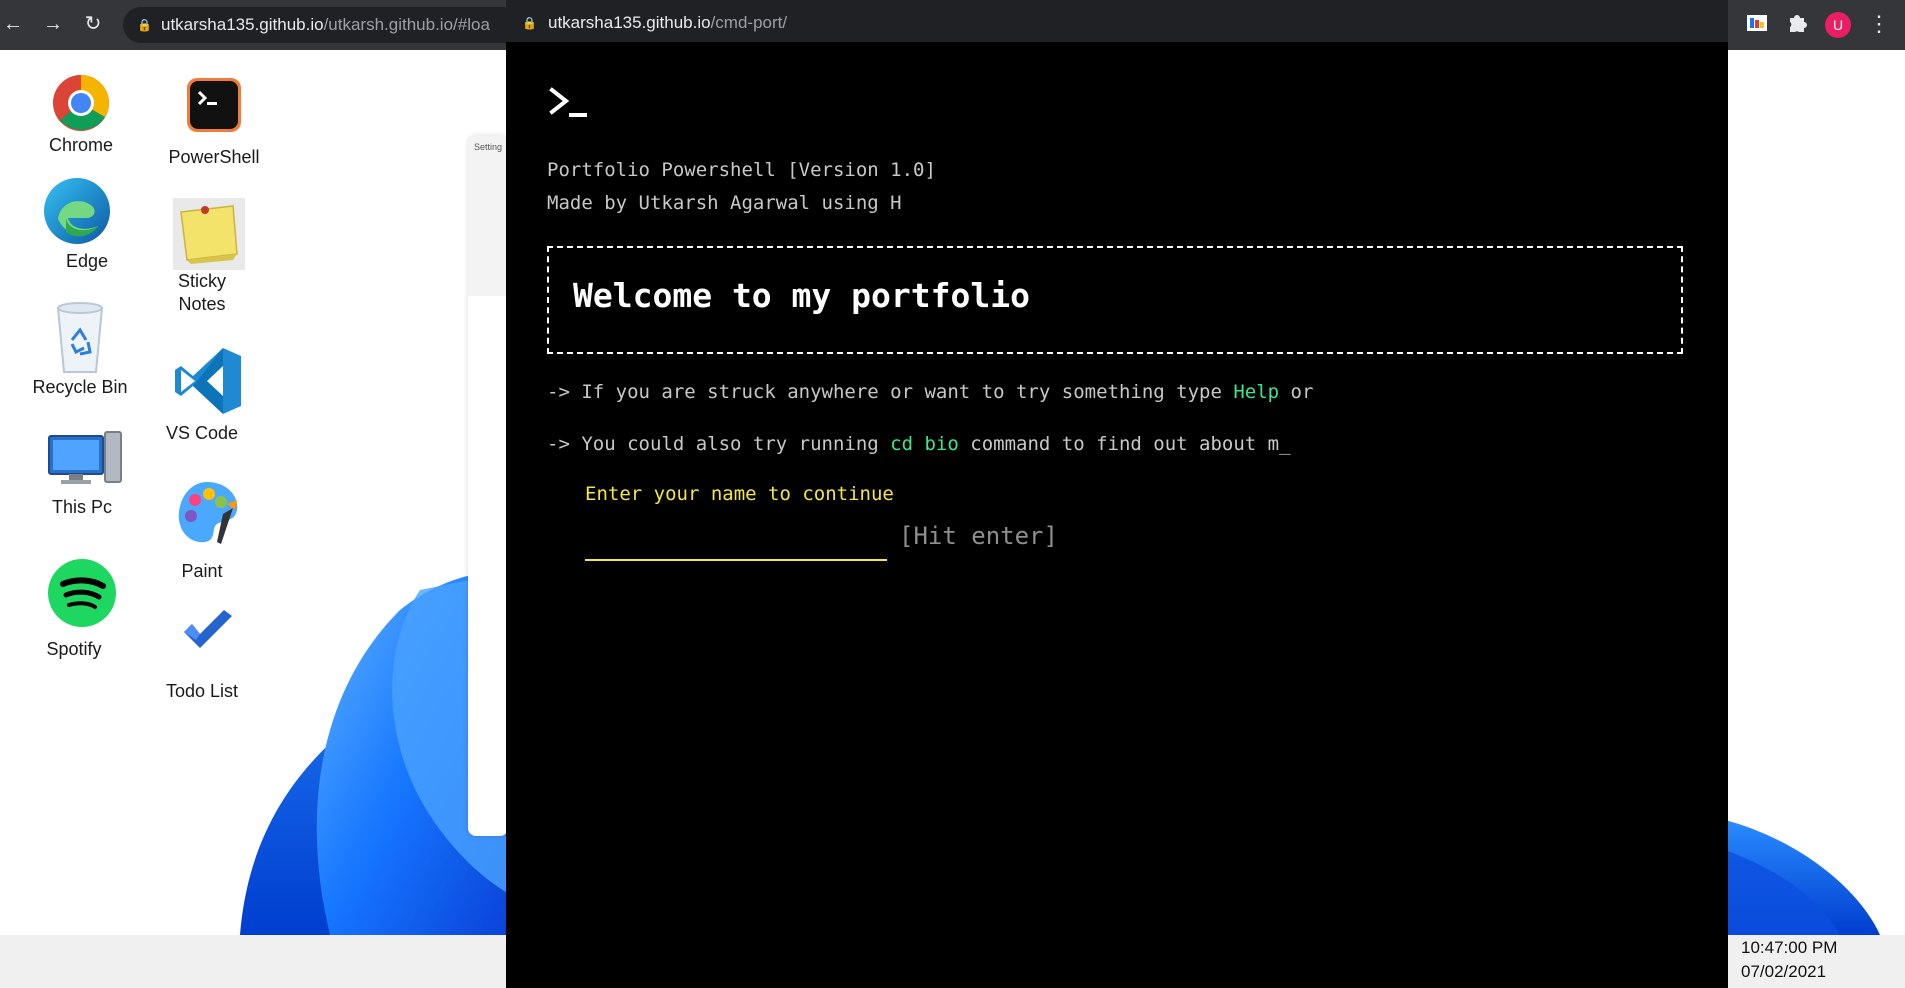 Image resolution: width=1905 pixels, height=988 pixels. What do you see at coordinates (80, 337) in the screenshot?
I see `recycle-bin-icon` at bounding box center [80, 337].